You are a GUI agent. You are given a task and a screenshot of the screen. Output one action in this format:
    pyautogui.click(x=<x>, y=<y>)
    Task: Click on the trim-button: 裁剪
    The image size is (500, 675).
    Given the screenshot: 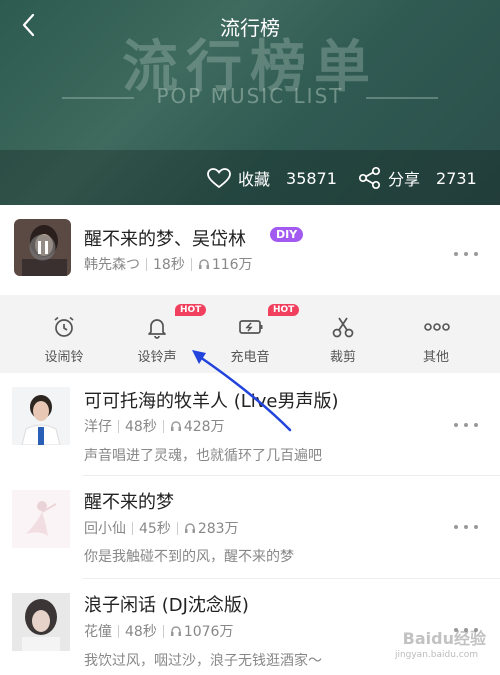 What is the action you would take?
    pyautogui.click(x=343, y=334)
    